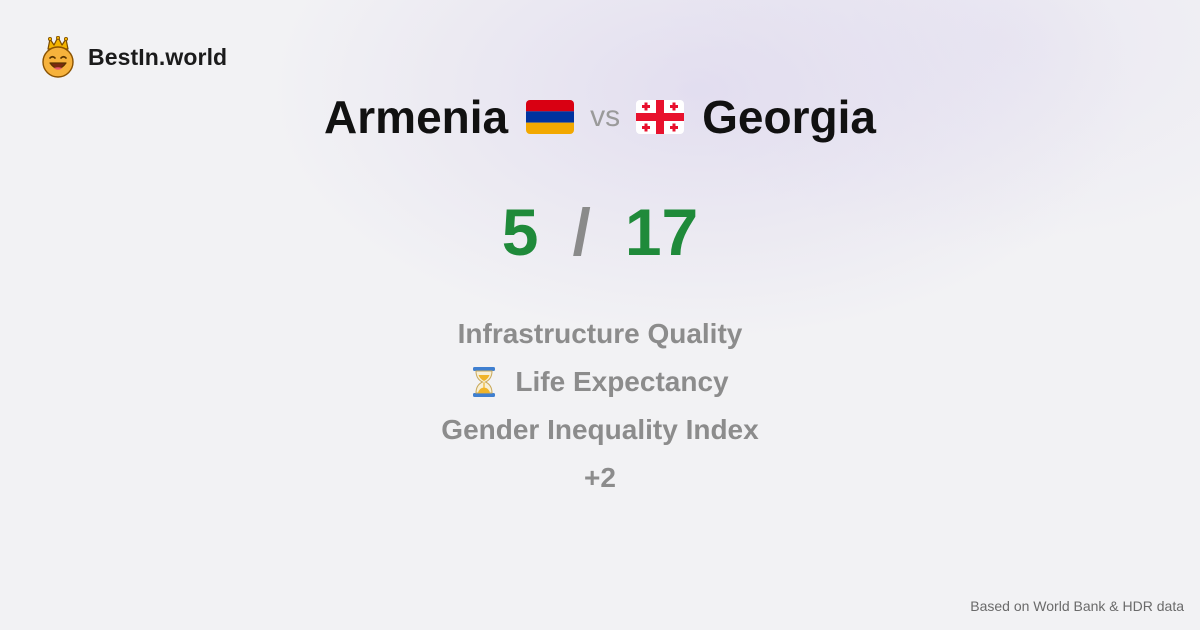 The height and width of the screenshot is (630, 1200). I want to click on comparison-title: Armenia vs Georgia, so click(600, 117).